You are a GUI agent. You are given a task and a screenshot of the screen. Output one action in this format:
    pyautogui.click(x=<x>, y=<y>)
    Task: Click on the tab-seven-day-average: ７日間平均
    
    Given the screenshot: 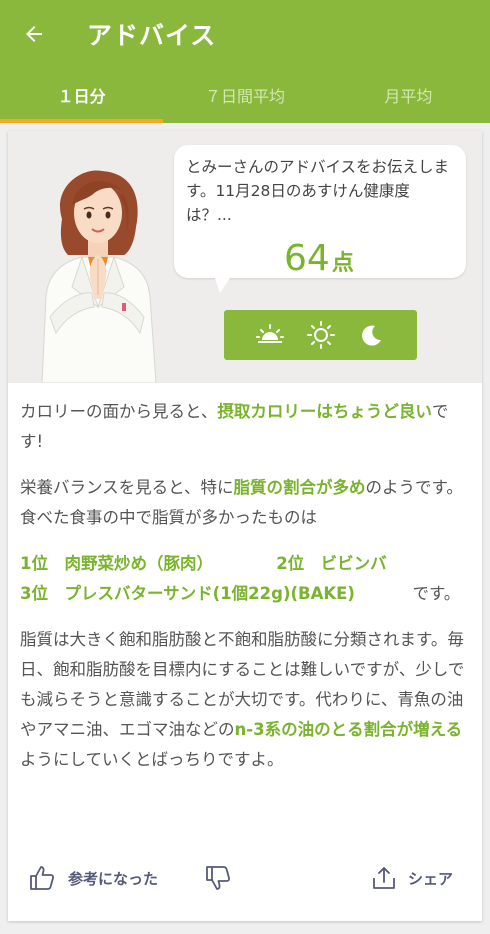 What is the action you would take?
    pyautogui.click(x=244, y=95)
    